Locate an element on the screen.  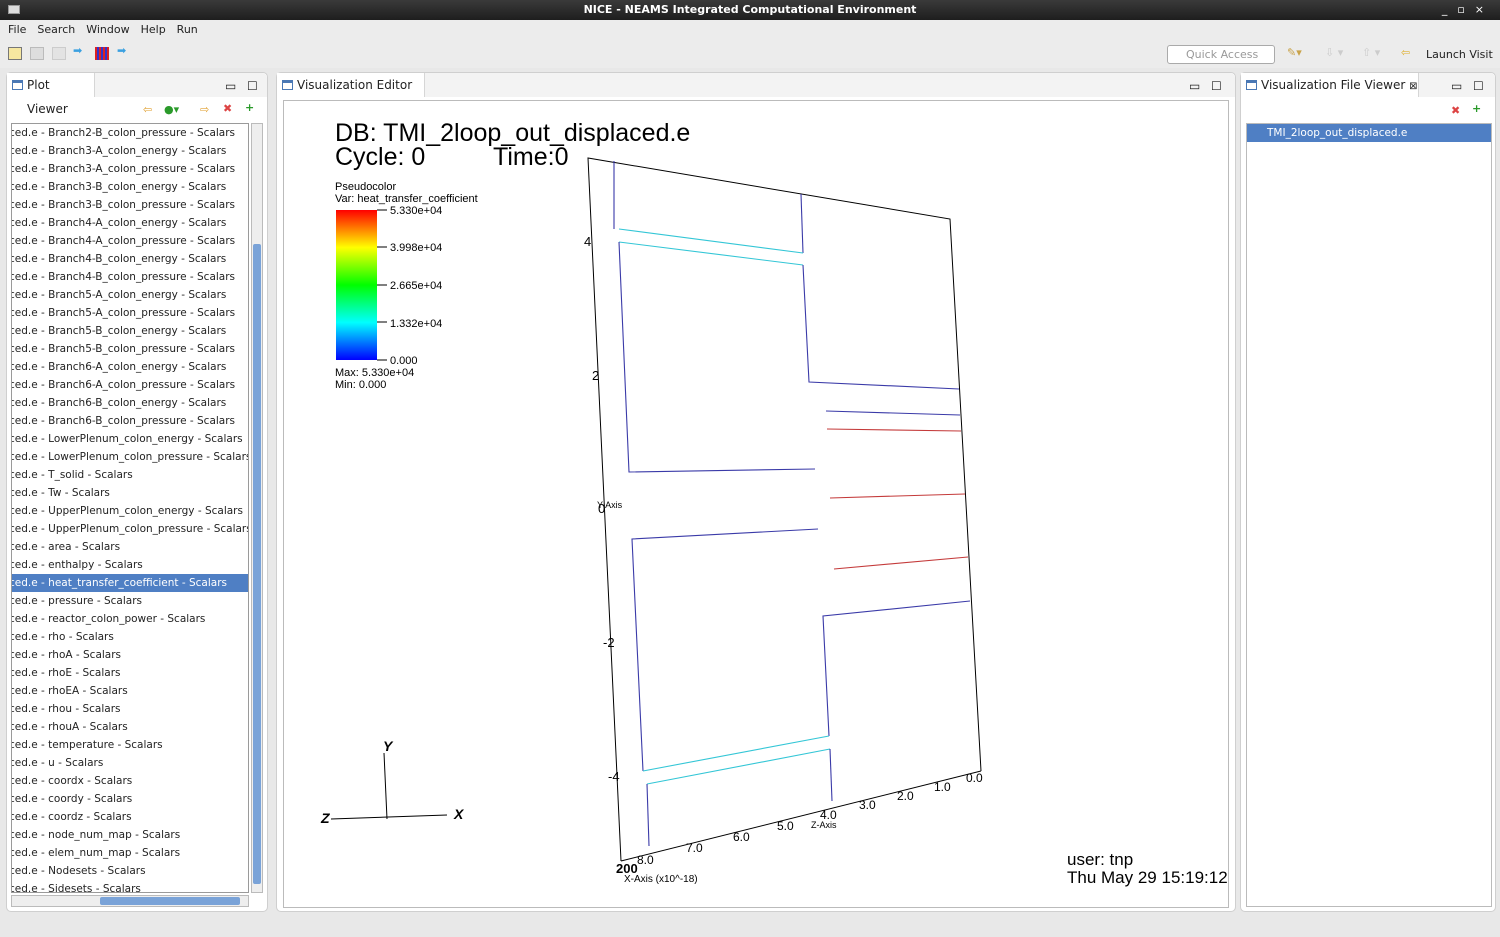
save-icon is located at coordinates (37, 53).